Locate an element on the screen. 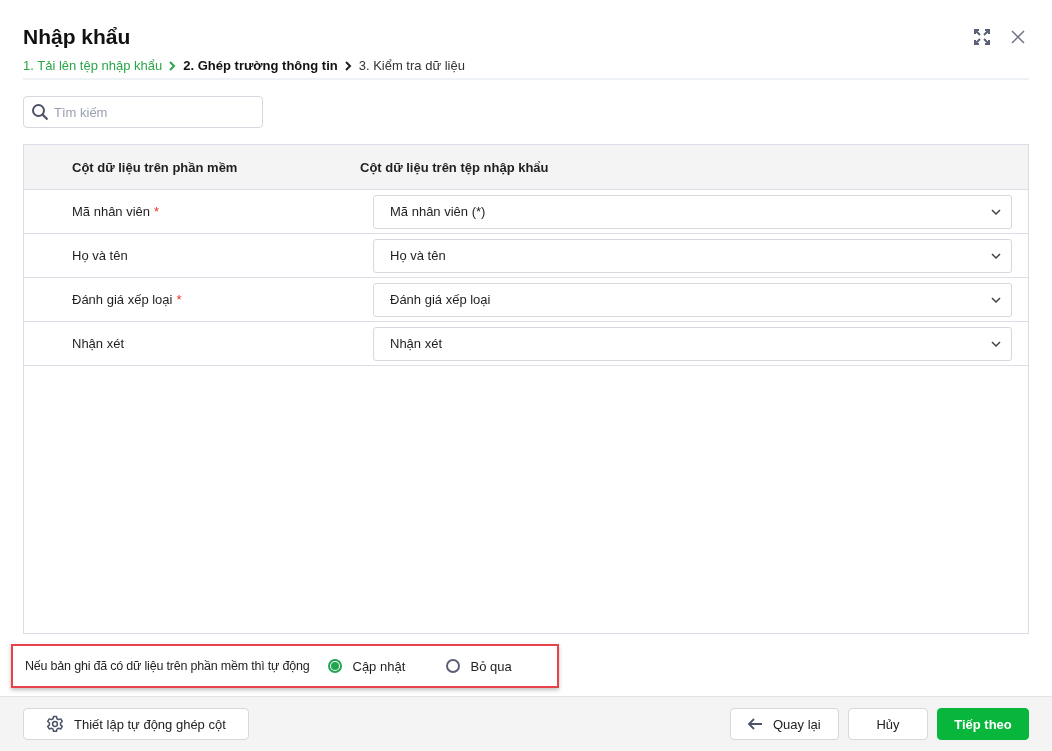  cancel-button: Hủy is located at coordinates (888, 724).